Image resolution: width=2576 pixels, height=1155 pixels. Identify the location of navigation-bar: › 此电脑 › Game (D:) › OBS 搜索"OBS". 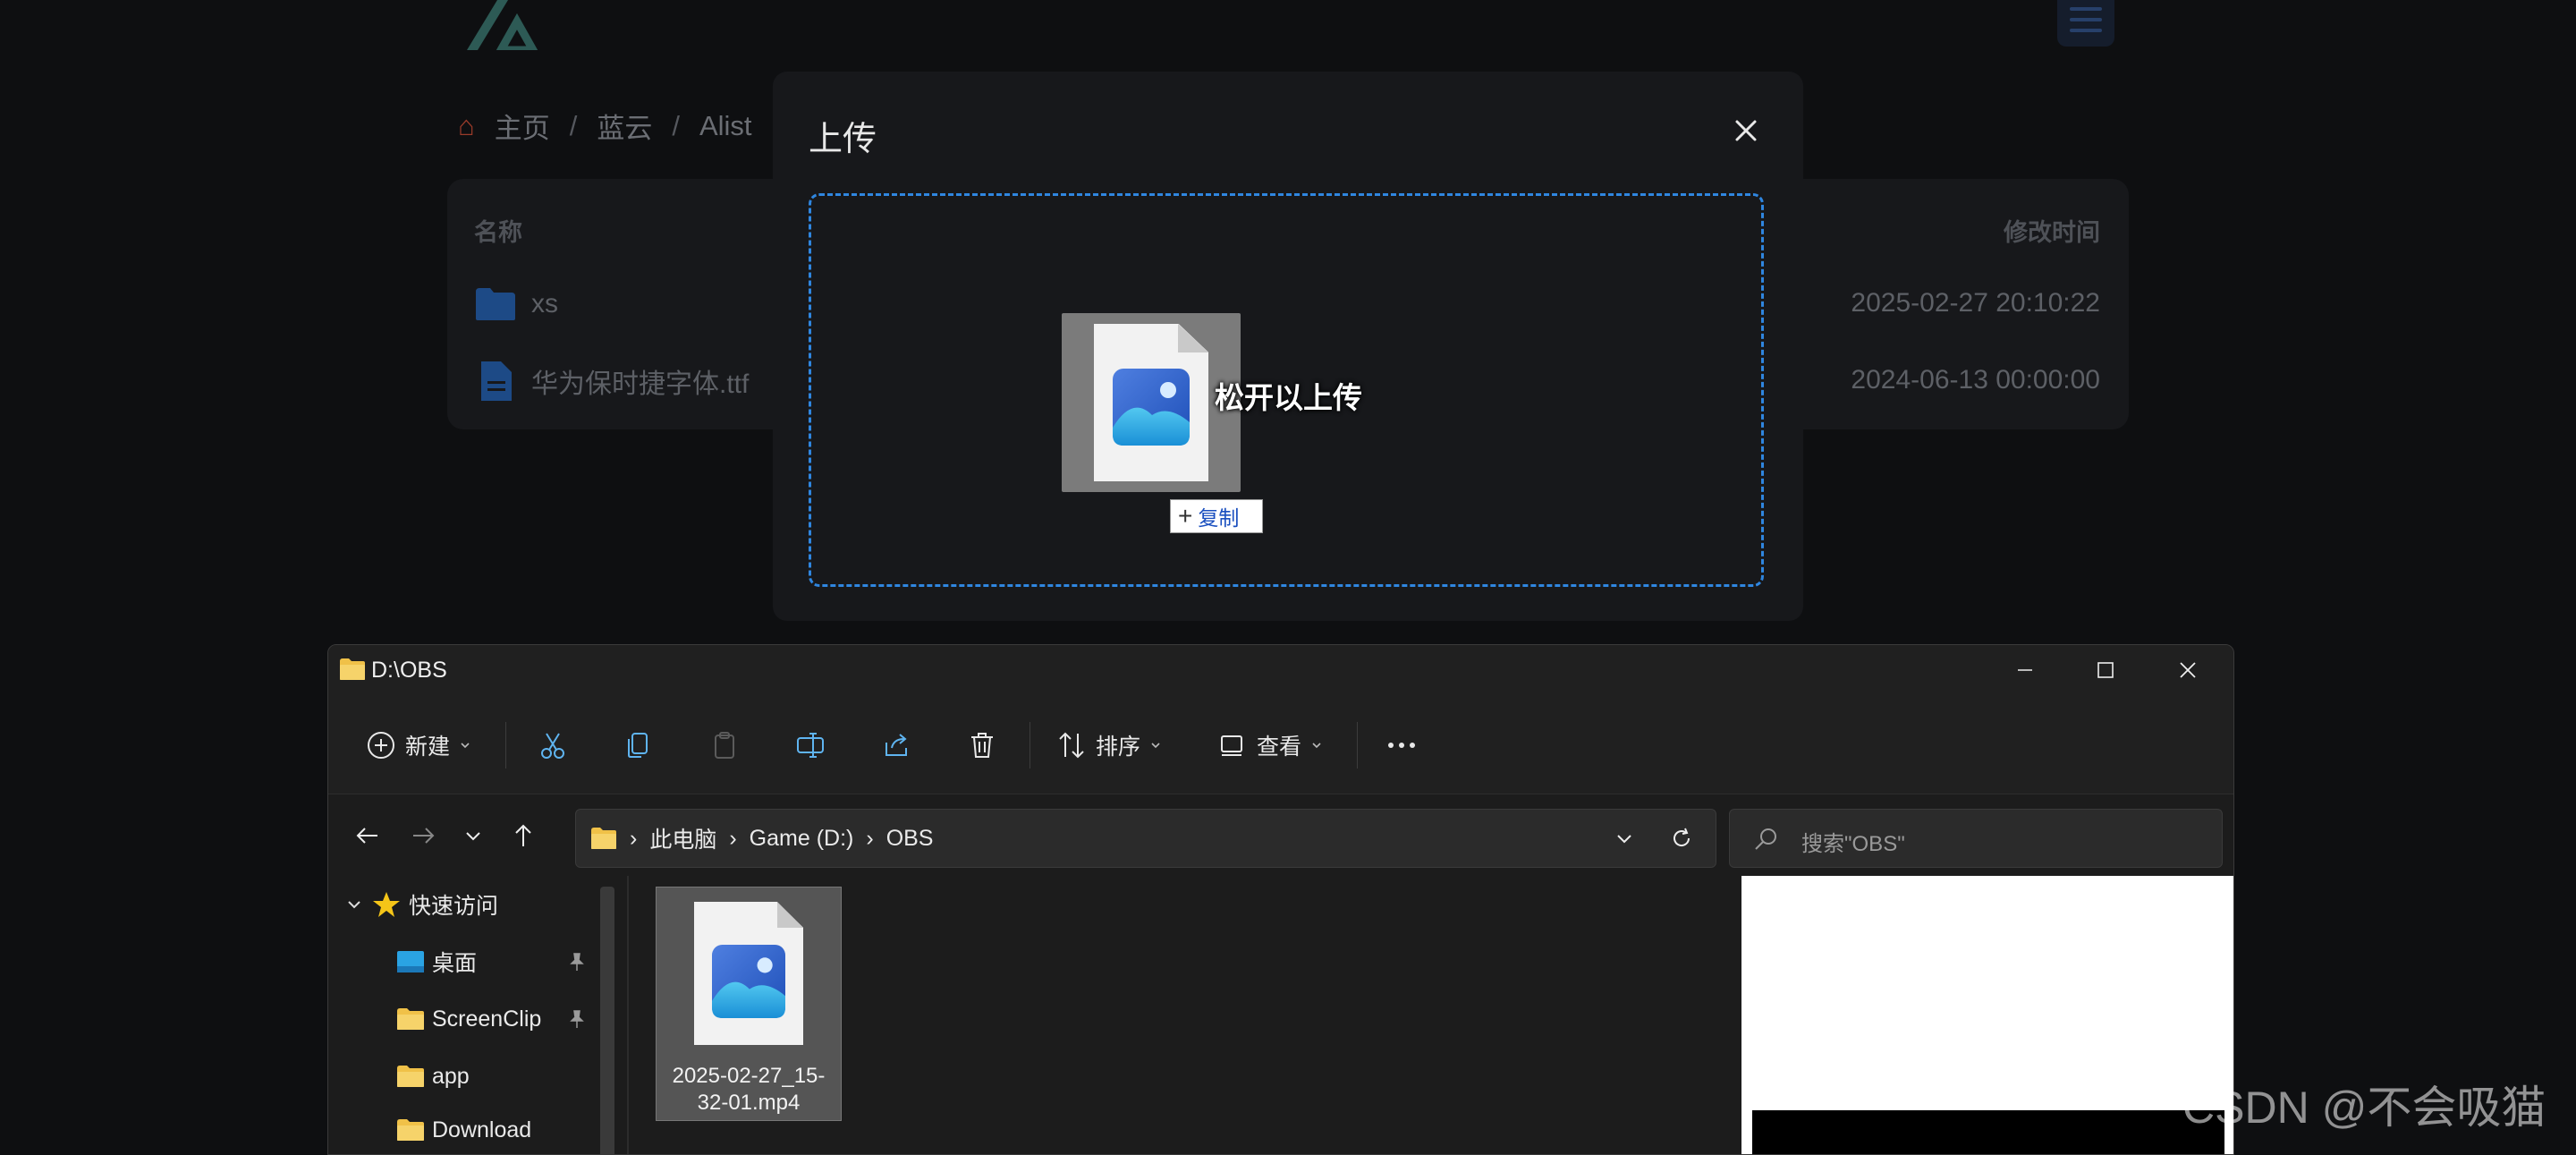
(1280, 834).